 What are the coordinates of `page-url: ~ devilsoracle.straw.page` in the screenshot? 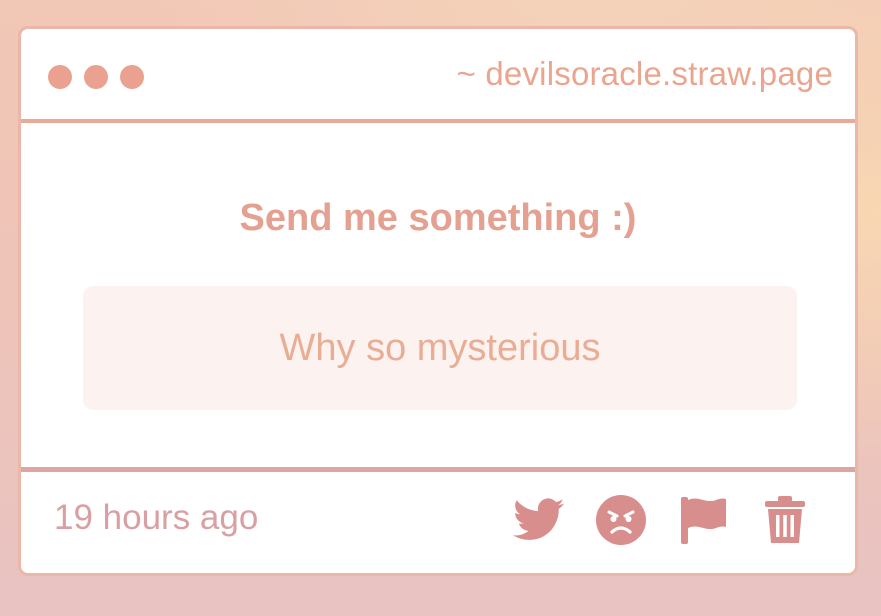 It's located at (645, 74).